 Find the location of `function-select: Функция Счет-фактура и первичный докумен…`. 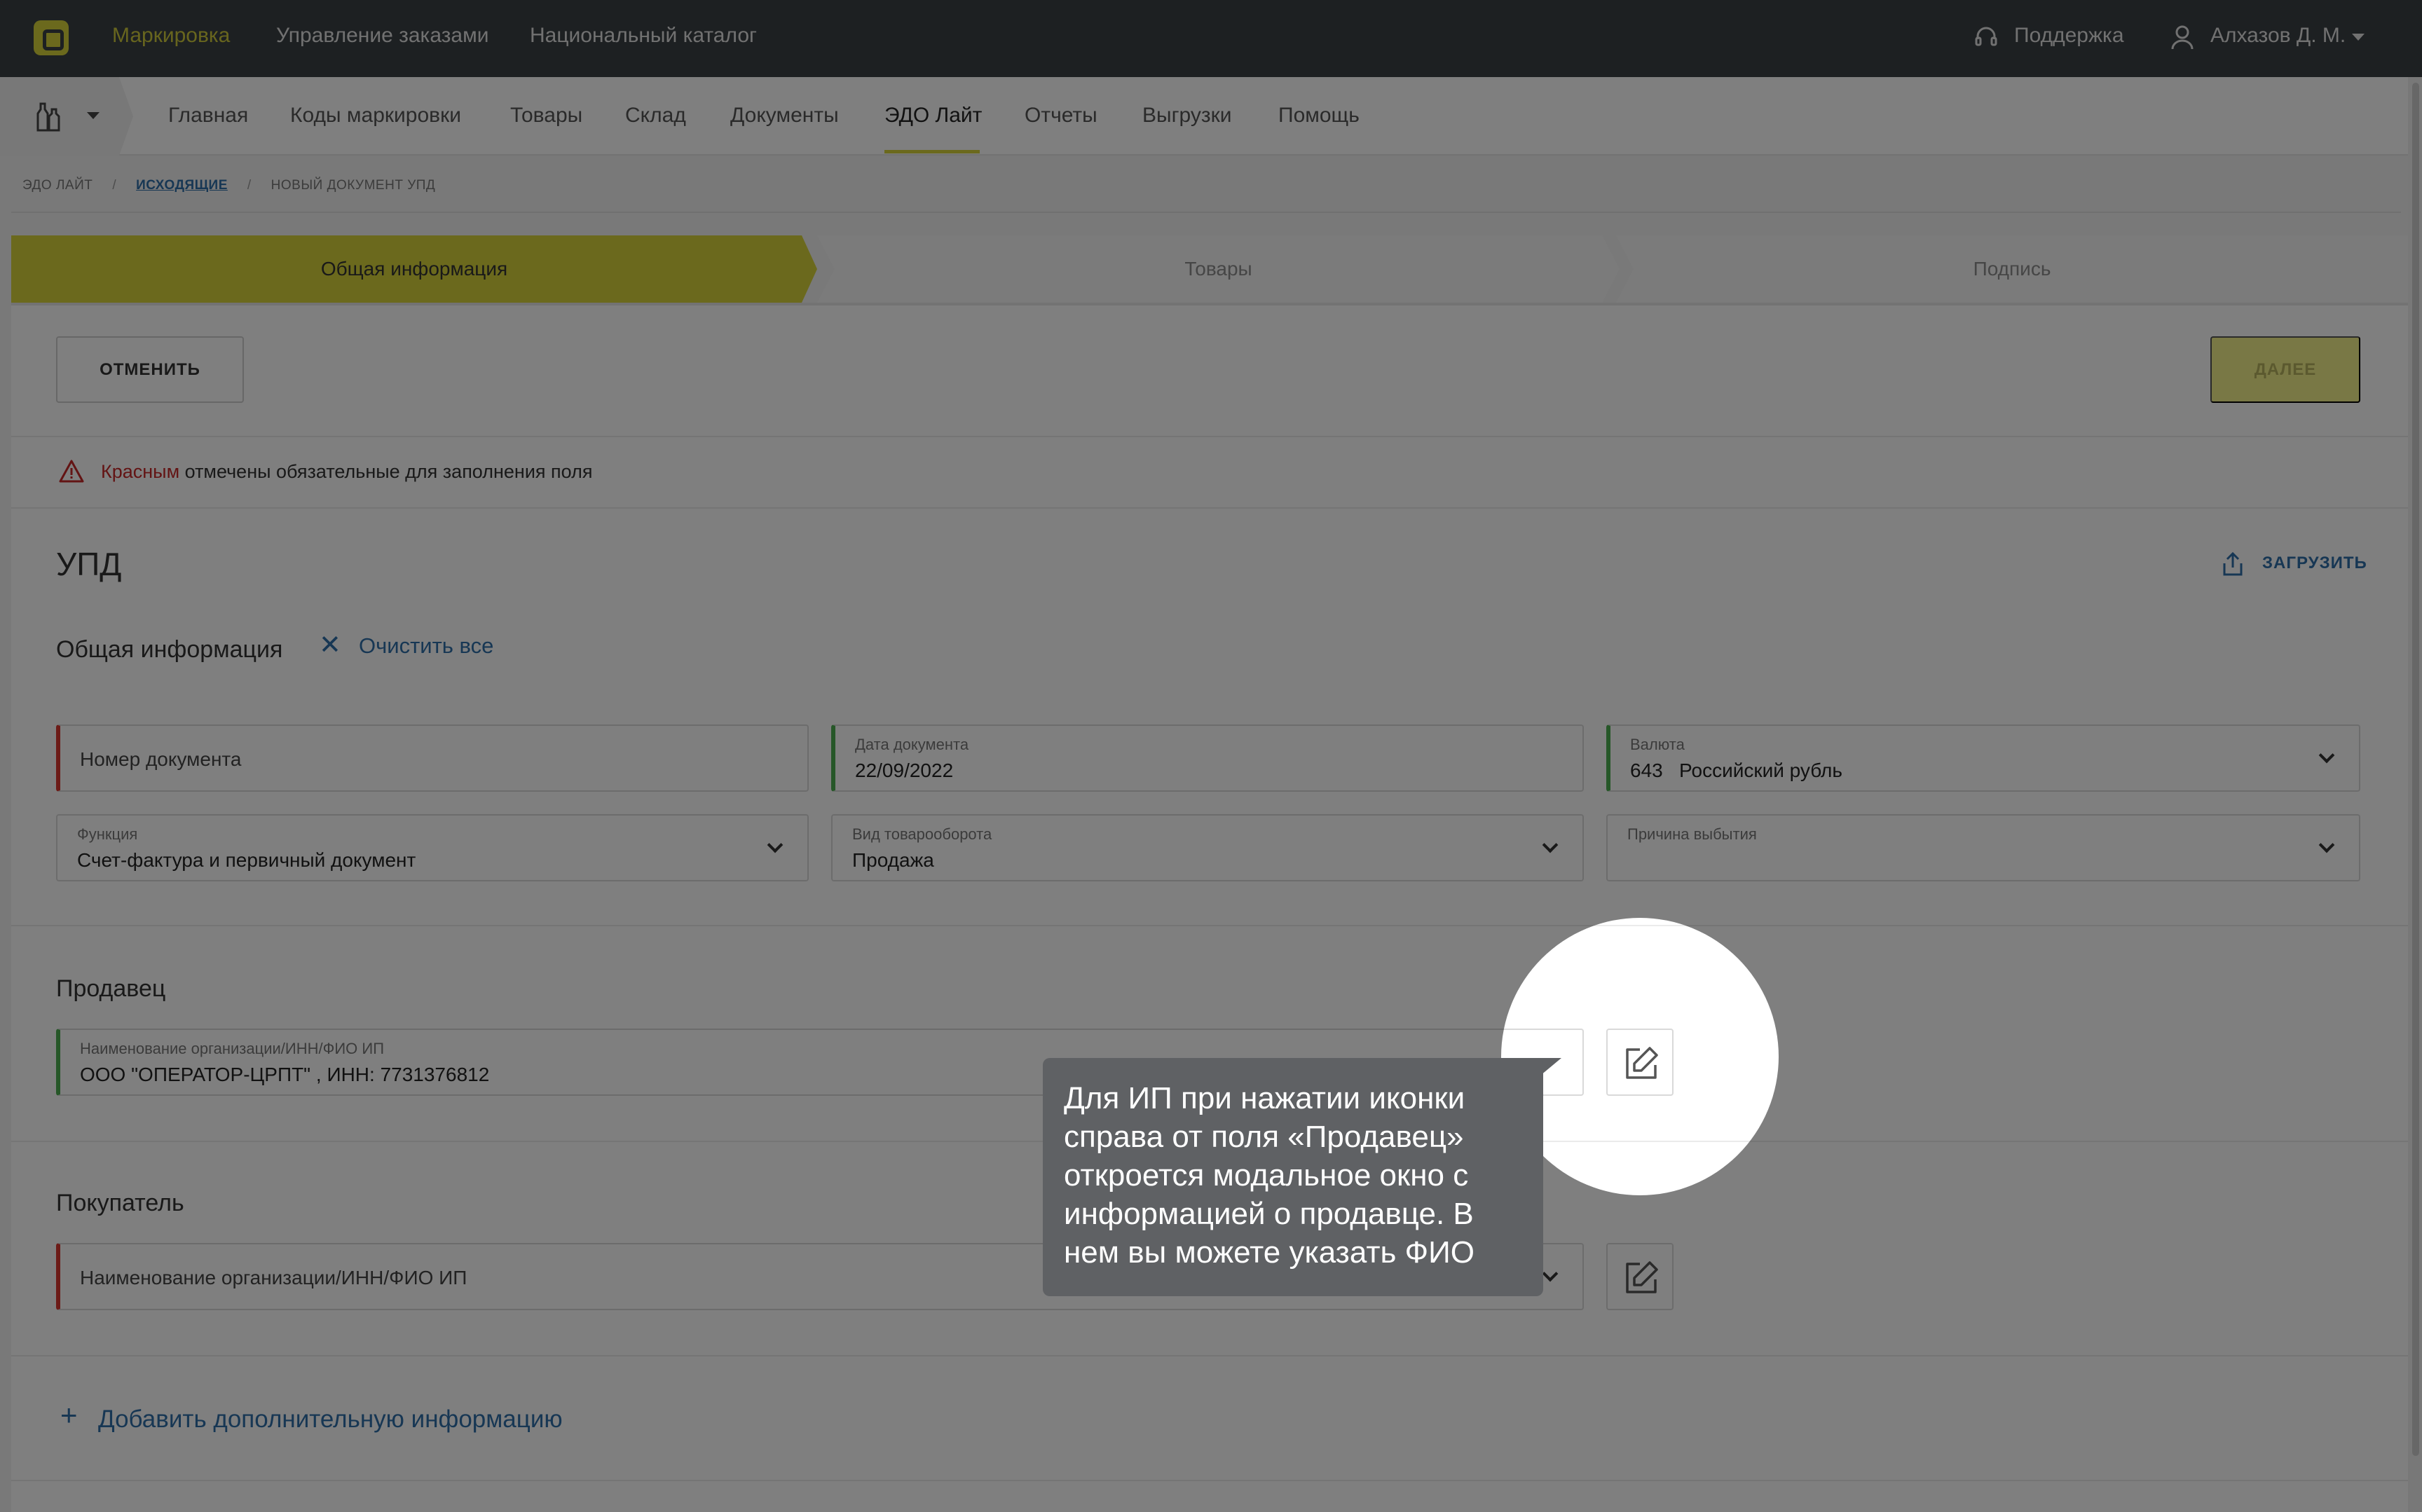

function-select: Функция Счет-фактура и первичный докумен… is located at coordinates (432, 847).